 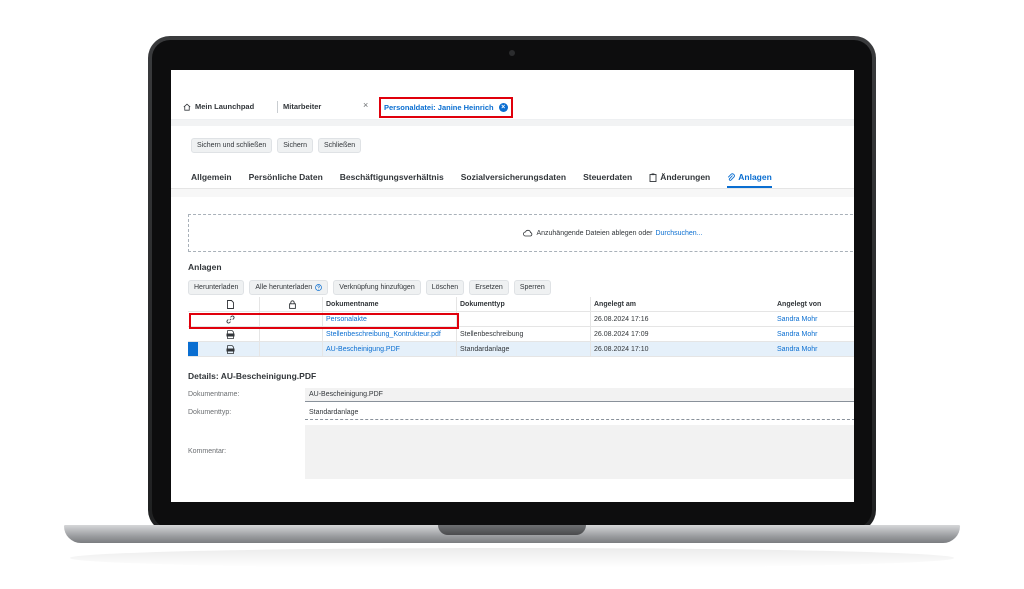 I want to click on column-name: Dokumentname, so click(x=390, y=304).